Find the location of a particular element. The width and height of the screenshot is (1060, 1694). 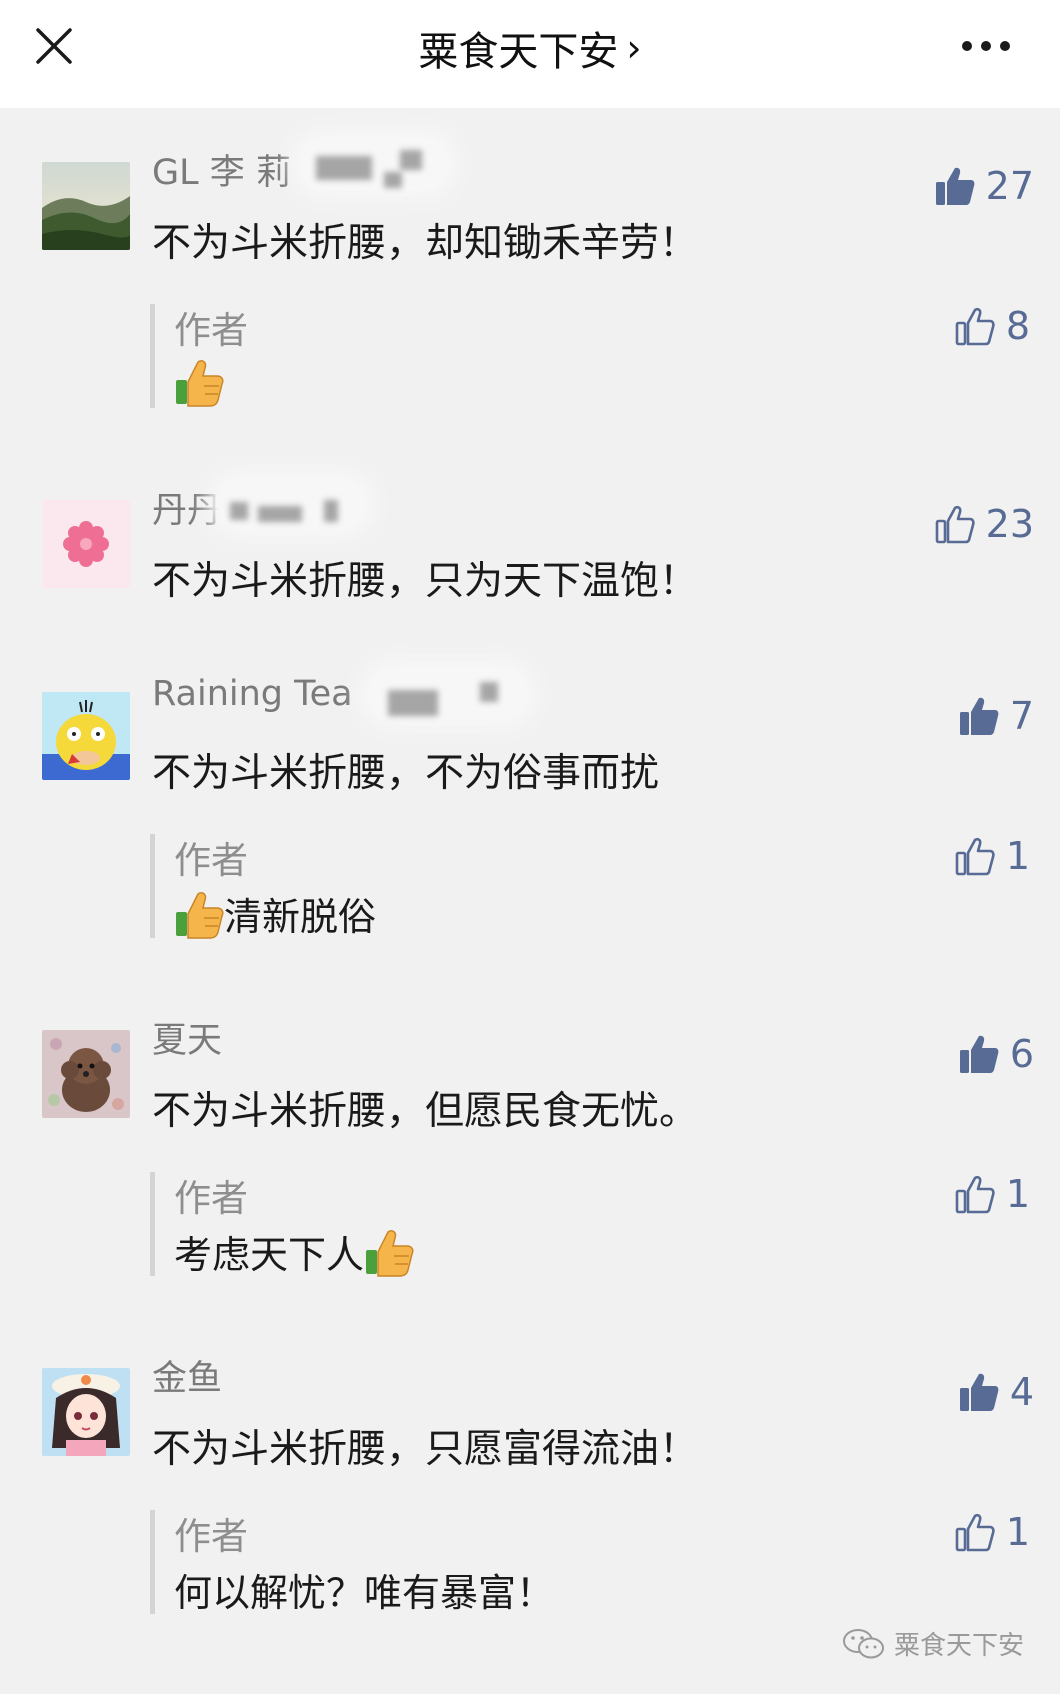

reply-text-content: 清新脱俗 is located at coordinates (300, 917).